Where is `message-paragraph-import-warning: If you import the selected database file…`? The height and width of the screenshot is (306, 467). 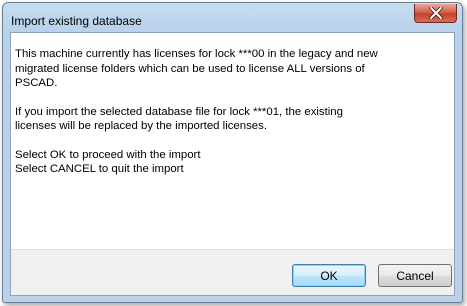
message-paragraph-import-warning: If you import the selected database file… is located at coordinates (179, 119).